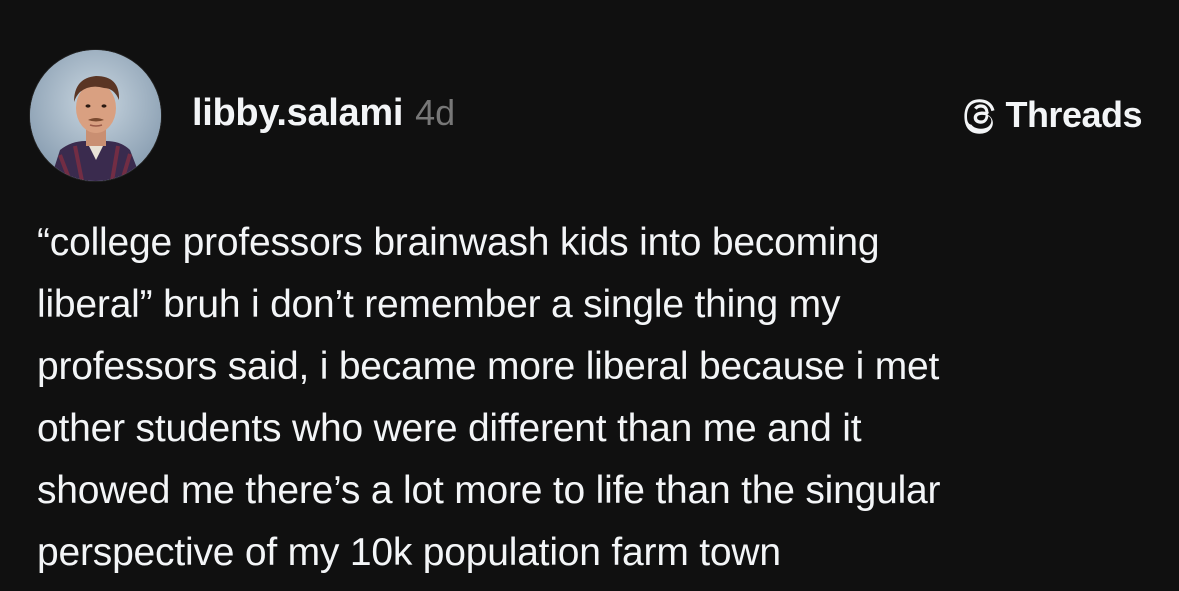 The width and height of the screenshot is (1179, 591). Describe the element at coordinates (435, 113) in the screenshot. I see `post-timestamp: 4d` at that location.